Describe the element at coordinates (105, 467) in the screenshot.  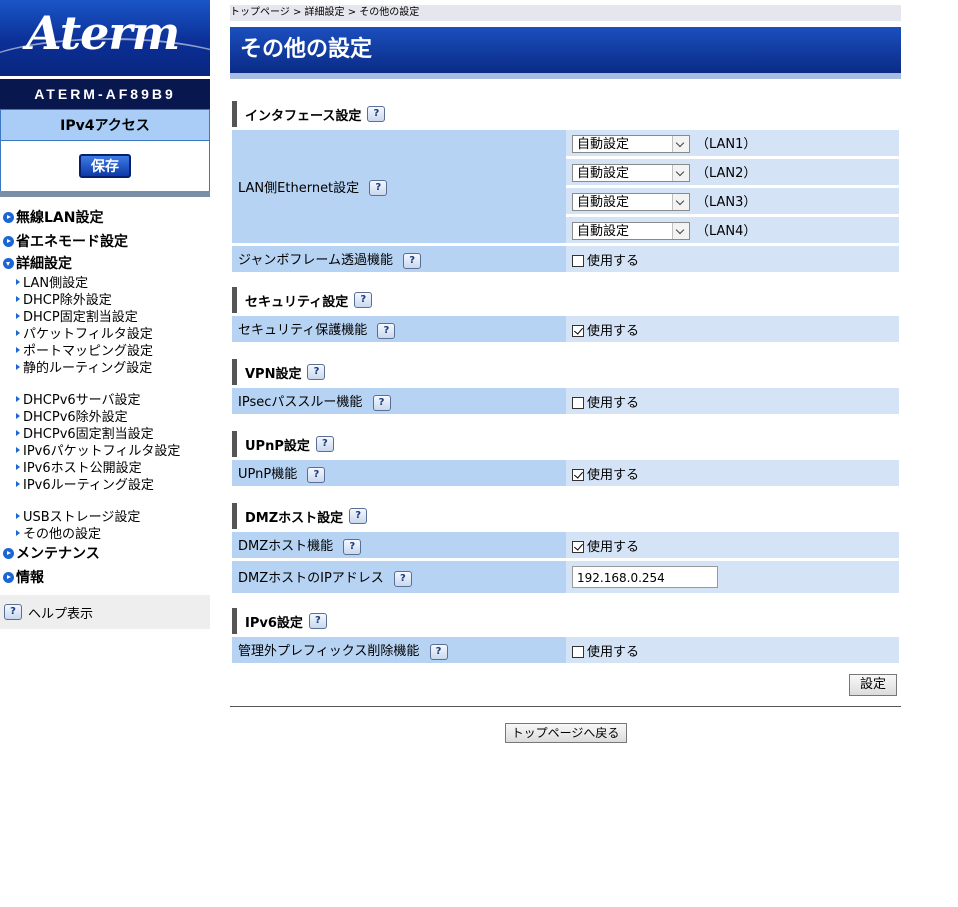
I see `nav-sub-ipv6-host: IPv6ホスト公開設定` at that location.